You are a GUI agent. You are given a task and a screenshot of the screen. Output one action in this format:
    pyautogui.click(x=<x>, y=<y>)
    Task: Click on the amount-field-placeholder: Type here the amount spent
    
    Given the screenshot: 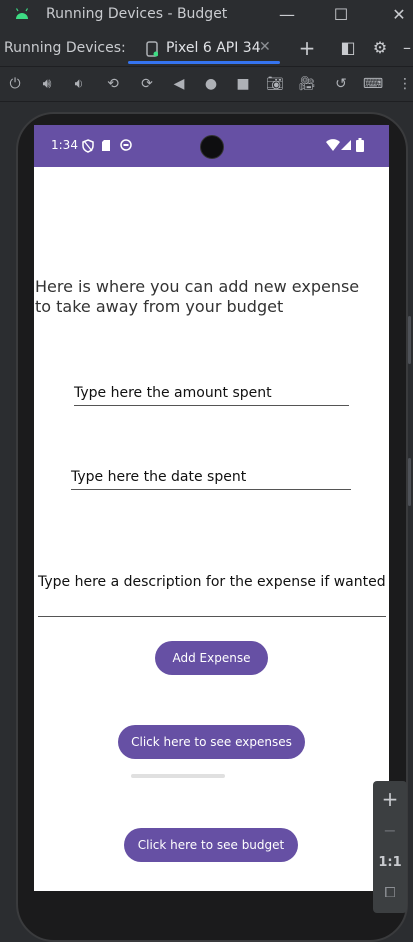 What is the action you would take?
    pyautogui.click(x=173, y=393)
    